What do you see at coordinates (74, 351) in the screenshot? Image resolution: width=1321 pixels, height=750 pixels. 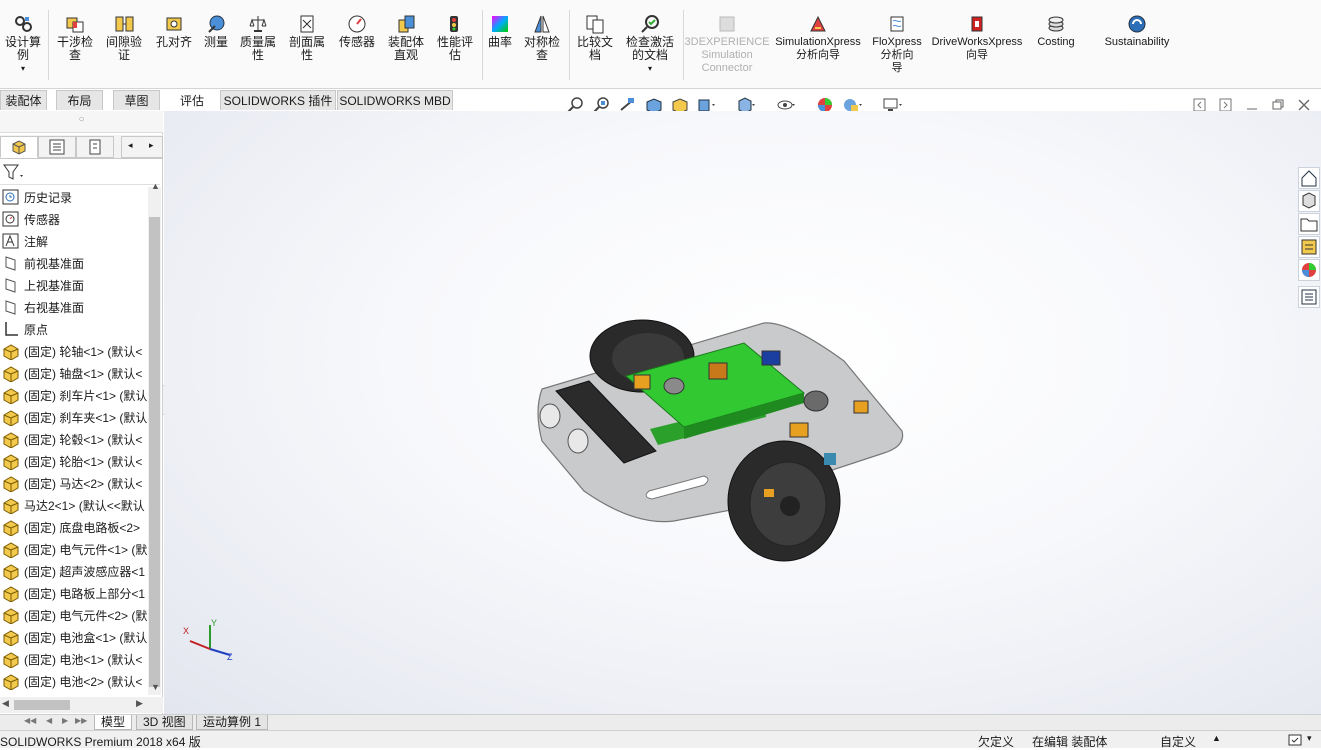 I see `tree-item: (固定) 轮轴<1> (默认<` at bounding box center [74, 351].